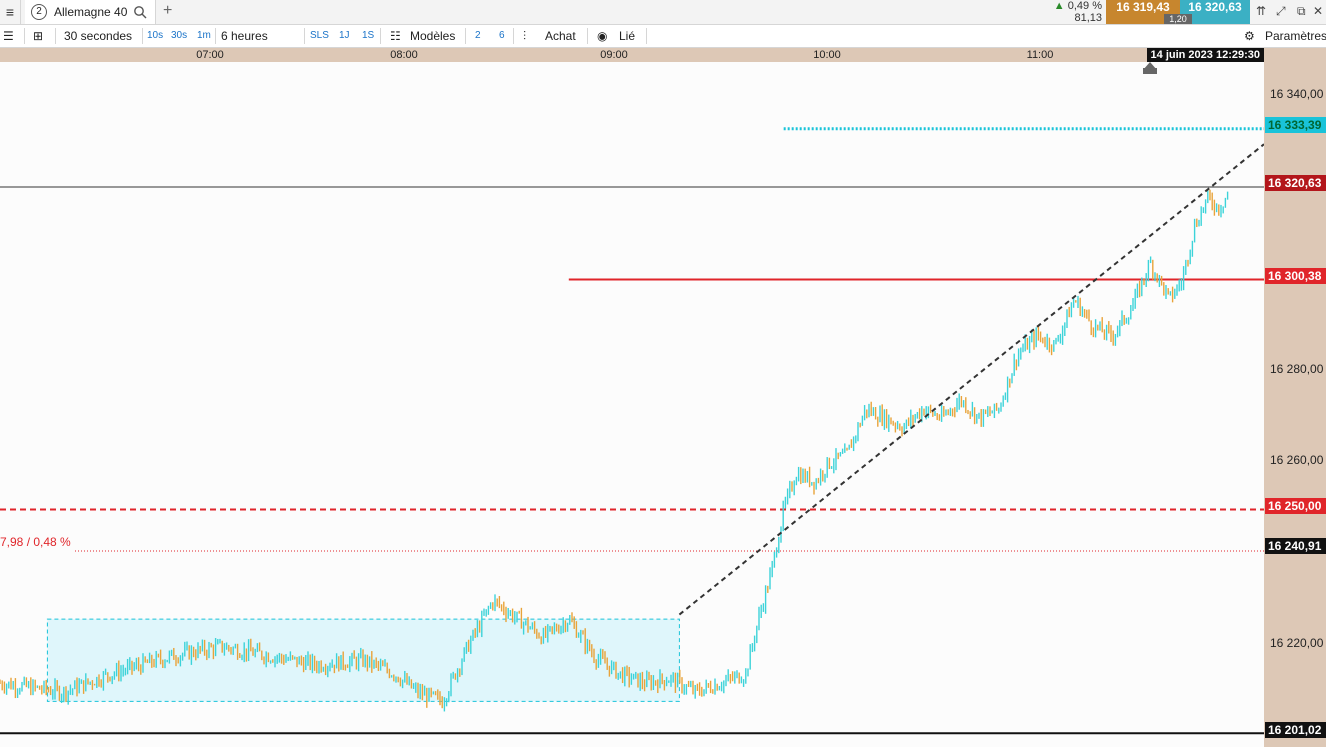 The width and height of the screenshot is (1326, 750). Describe the element at coordinates (1178, 19) in the screenshot. I see `spread-badge: 1,20` at that location.